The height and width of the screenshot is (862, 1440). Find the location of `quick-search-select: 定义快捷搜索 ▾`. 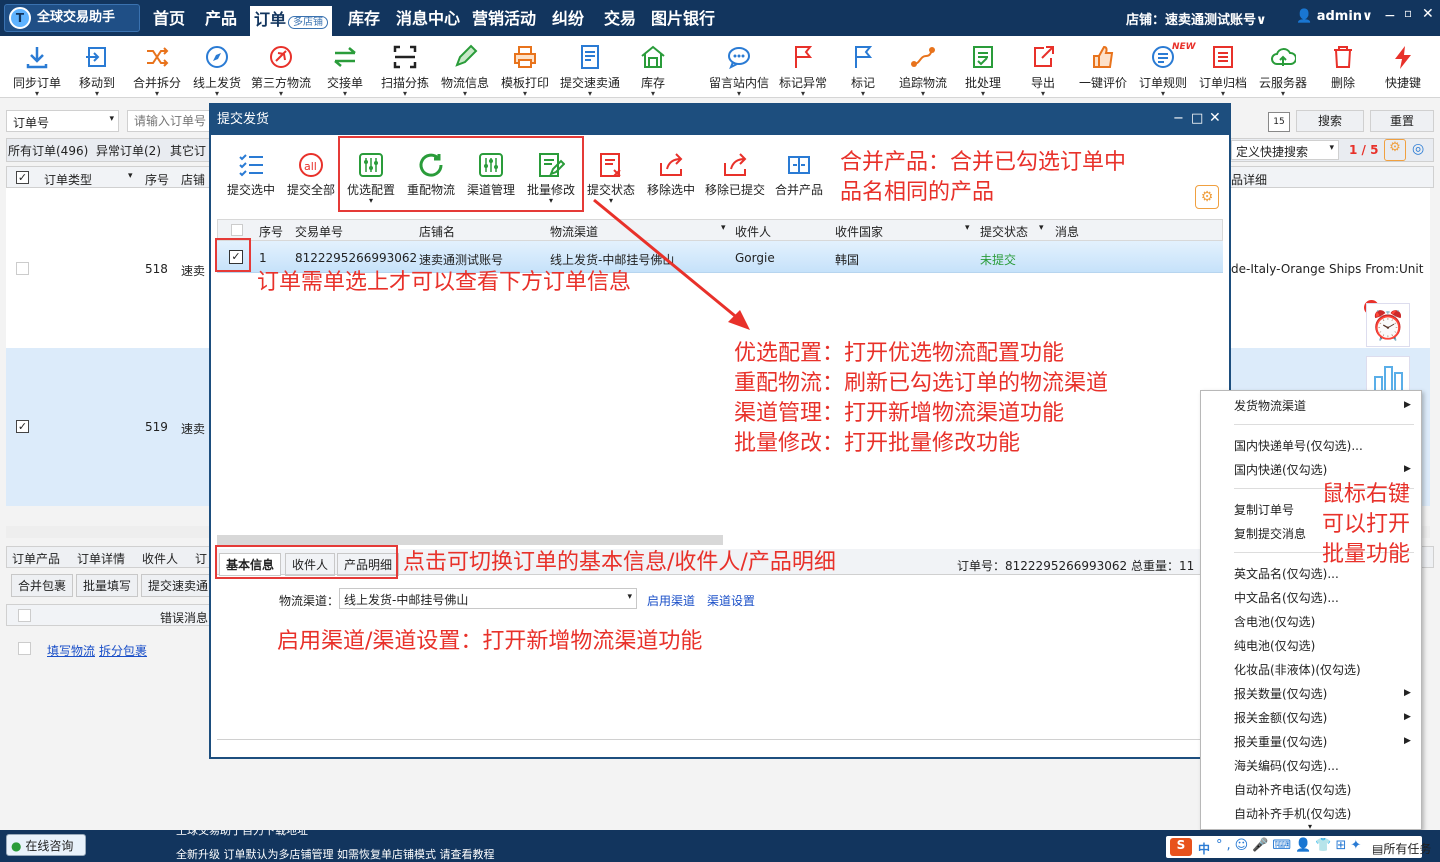

quick-search-select: 定义快捷搜索 ▾ is located at coordinates (1285, 150).